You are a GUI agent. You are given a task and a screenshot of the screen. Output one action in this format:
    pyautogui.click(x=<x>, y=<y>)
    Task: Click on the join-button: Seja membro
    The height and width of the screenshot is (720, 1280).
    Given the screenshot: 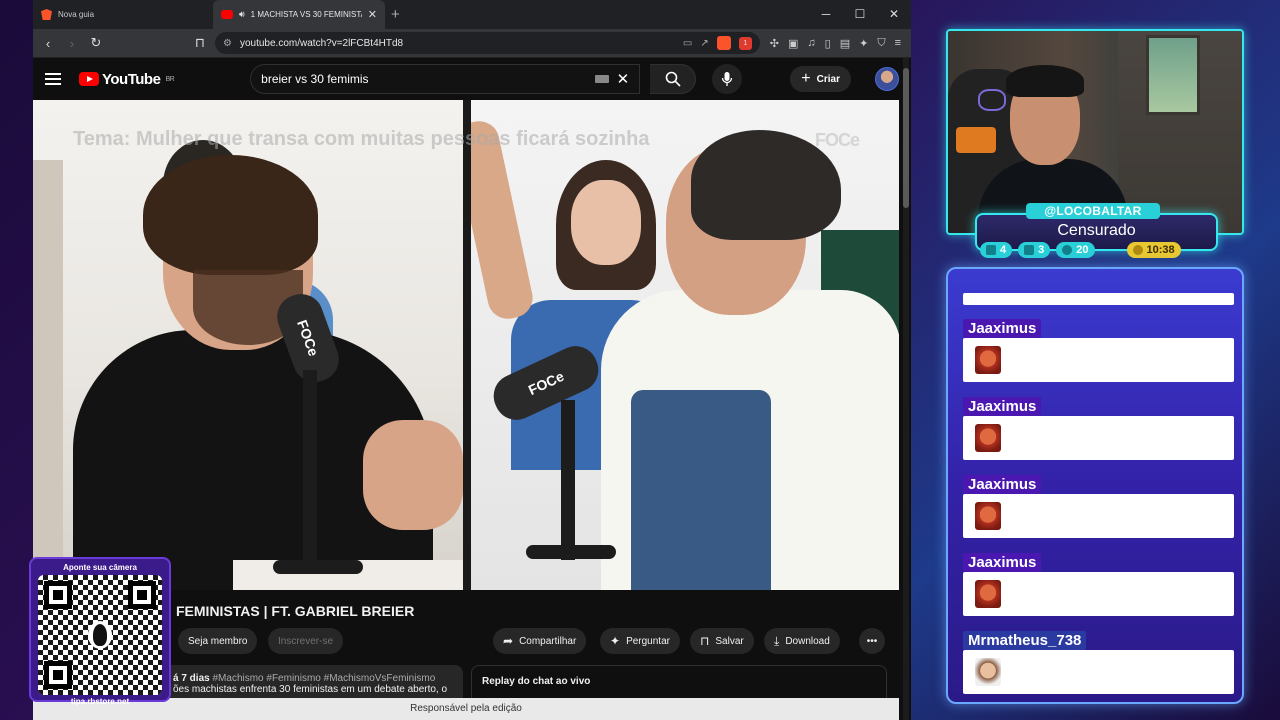 What is the action you would take?
    pyautogui.click(x=218, y=641)
    